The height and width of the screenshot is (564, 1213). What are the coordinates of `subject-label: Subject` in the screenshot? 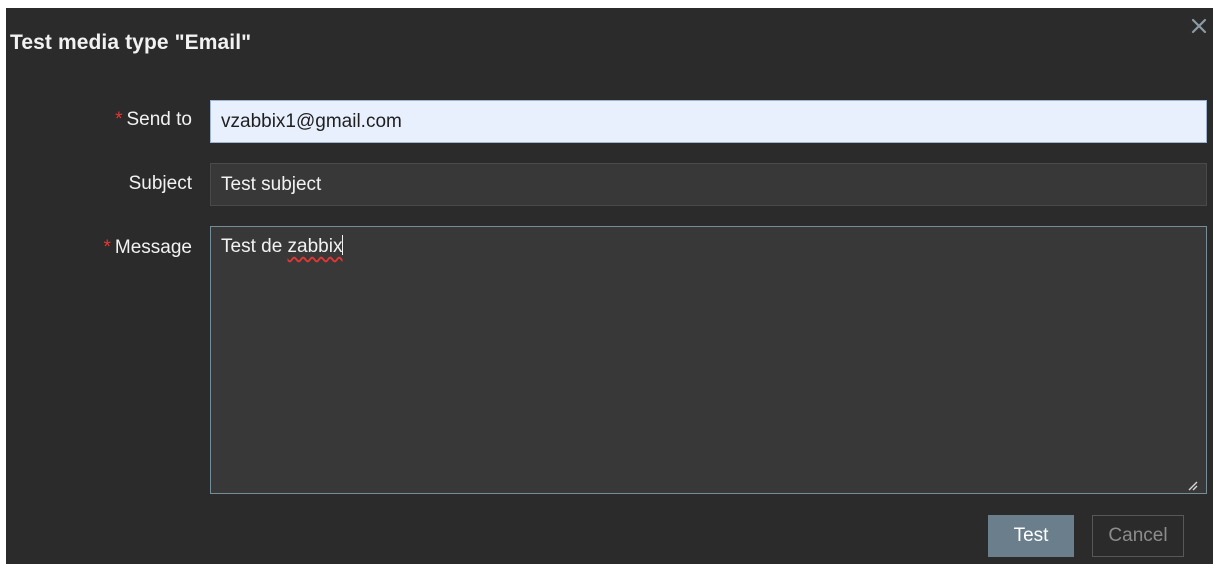 It's located at (160, 184).